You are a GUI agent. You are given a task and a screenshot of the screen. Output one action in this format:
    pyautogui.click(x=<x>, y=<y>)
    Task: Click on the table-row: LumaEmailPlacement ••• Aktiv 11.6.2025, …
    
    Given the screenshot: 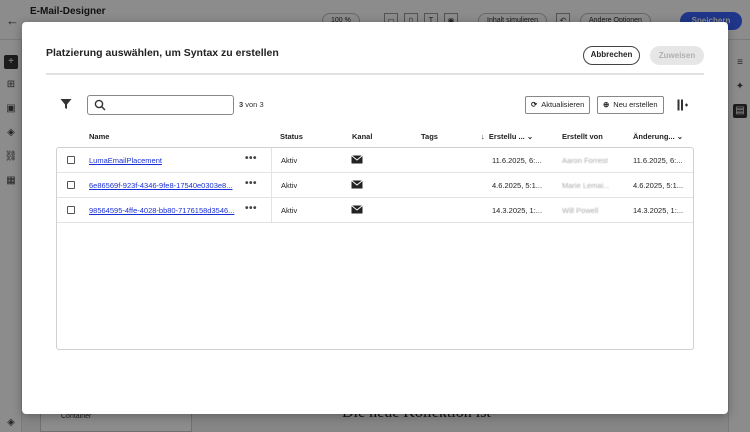 What is the action you would take?
    pyautogui.click(x=375, y=160)
    